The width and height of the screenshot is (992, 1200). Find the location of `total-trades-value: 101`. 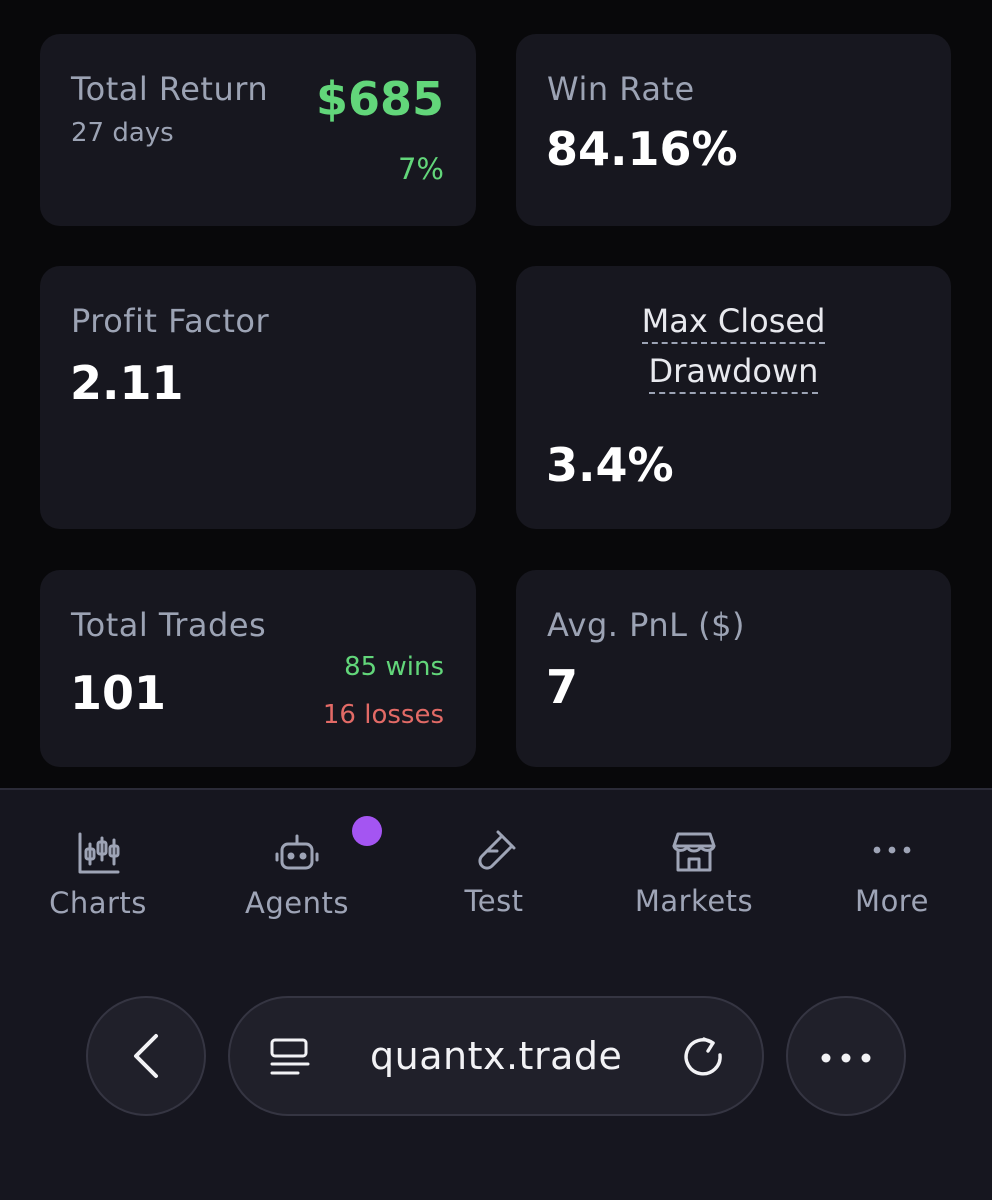

total-trades-value: 101 is located at coordinates (118, 693).